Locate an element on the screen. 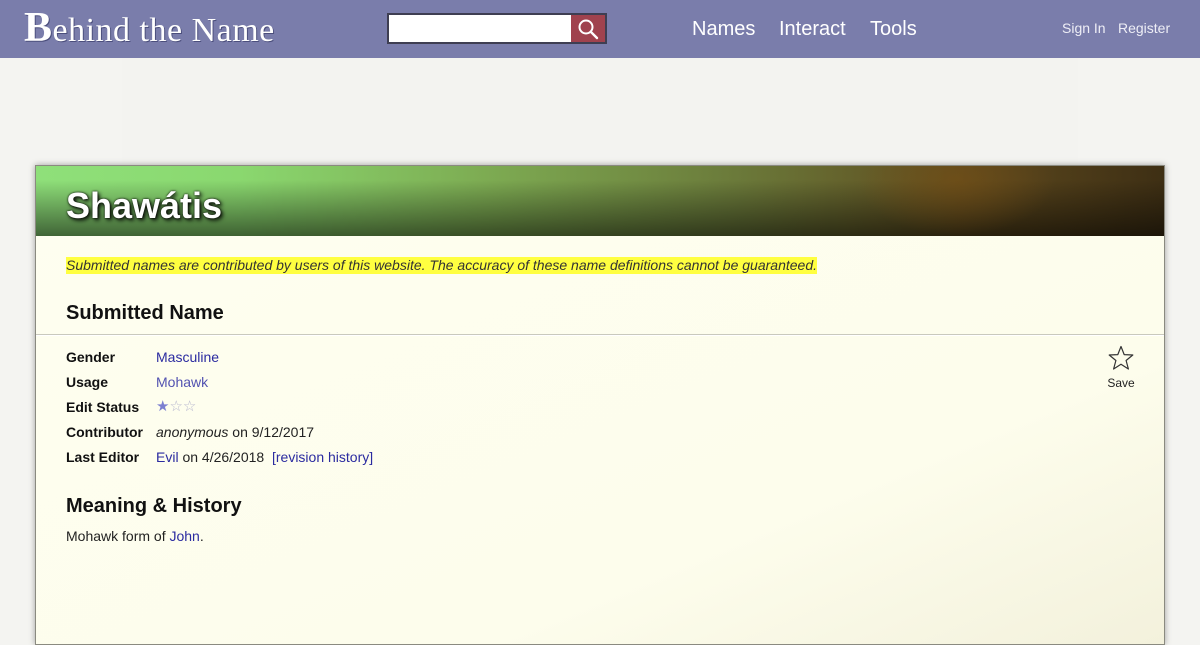 This screenshot has width=1200, height=645. meaning-suffix: . is located at coordinates (201, 536).